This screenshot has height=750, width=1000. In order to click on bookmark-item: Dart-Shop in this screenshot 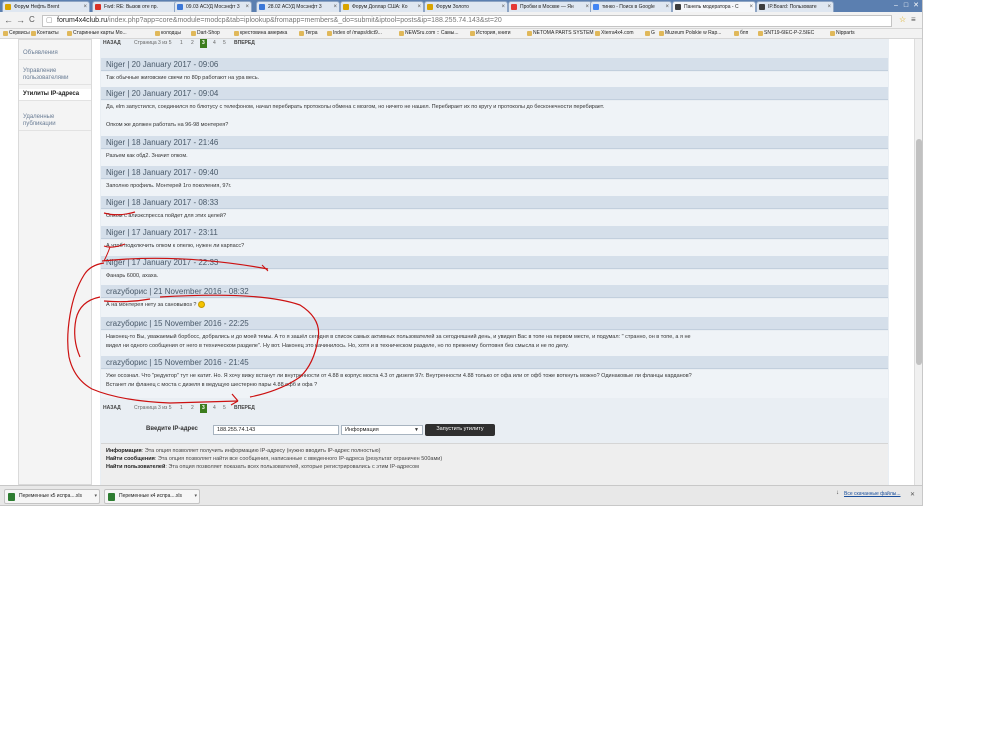, I will do `click(205, 33)`.